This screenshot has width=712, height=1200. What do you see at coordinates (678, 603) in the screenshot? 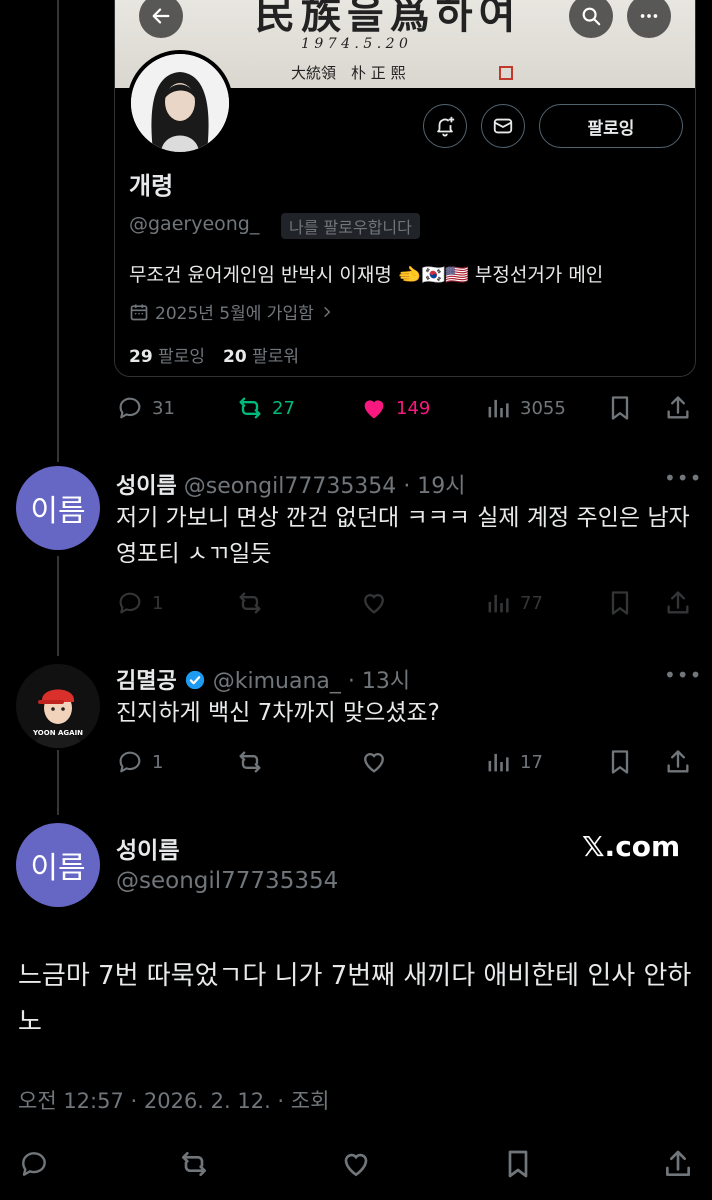
I see `reply-1-share-action` at bounding box center [678, 603].